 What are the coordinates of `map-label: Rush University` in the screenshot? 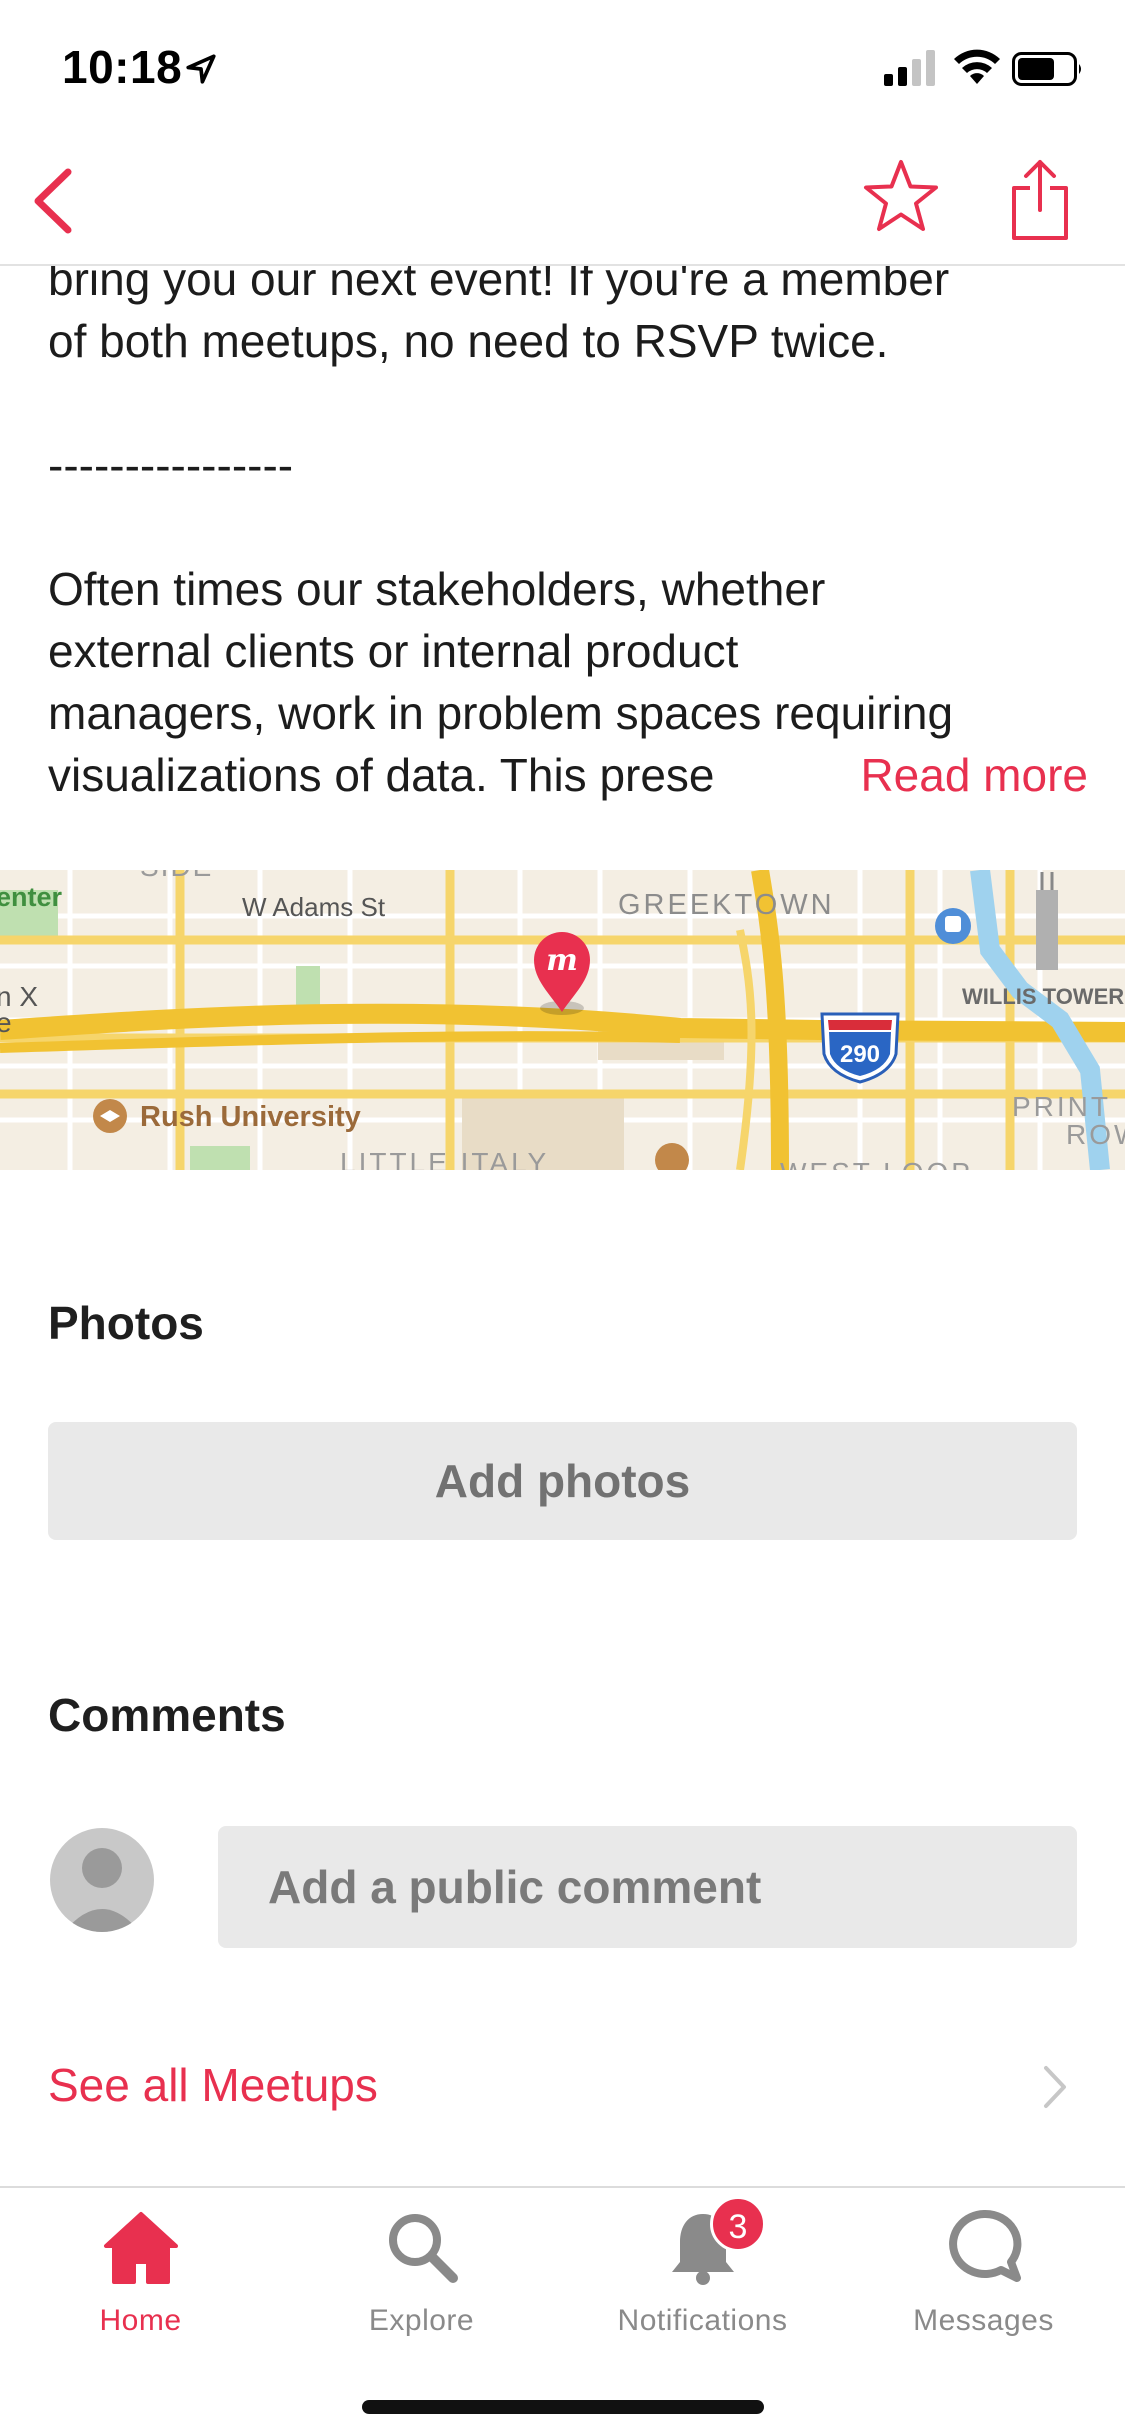 It's located at (250, 1117).